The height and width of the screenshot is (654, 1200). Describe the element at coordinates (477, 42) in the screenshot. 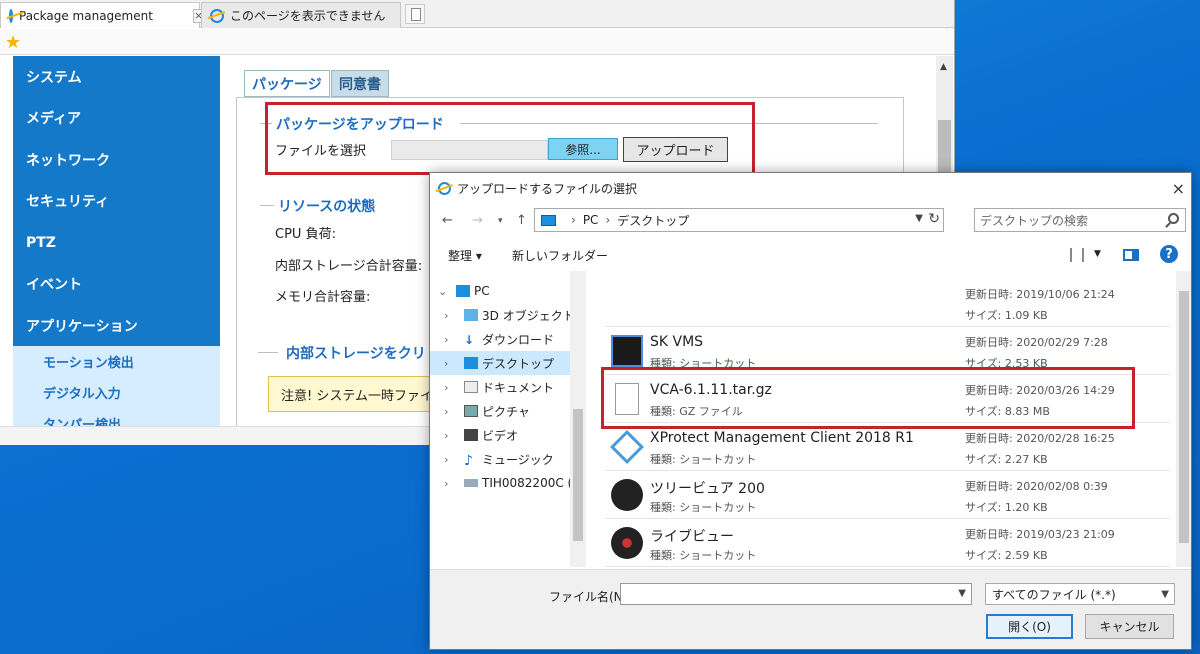

I see `favorites-bar: ★` at that location.